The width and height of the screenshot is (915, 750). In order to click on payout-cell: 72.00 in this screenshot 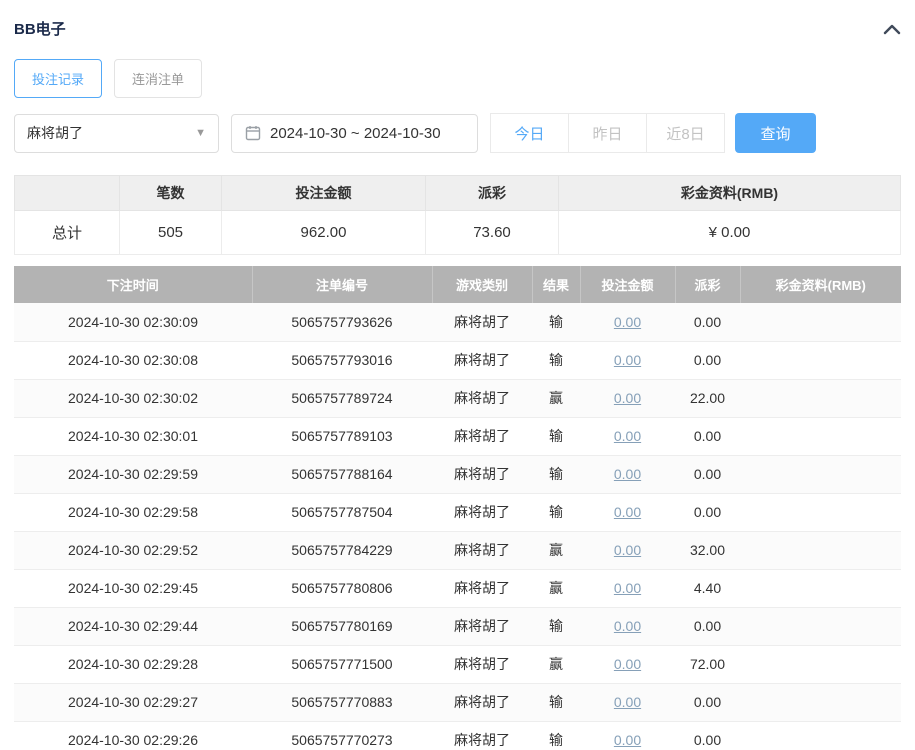, I will do `click(707, 664)`.